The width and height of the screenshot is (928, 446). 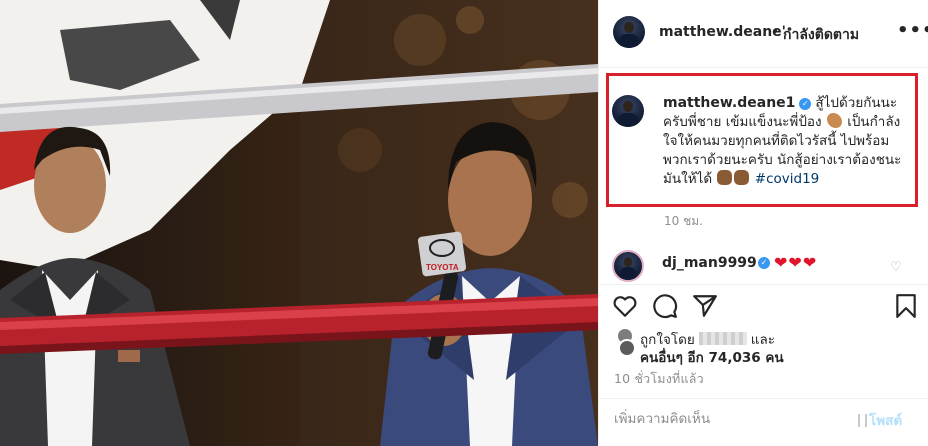 I want to click on caption-username: matthew.deane1, so click(x=729, y=103).